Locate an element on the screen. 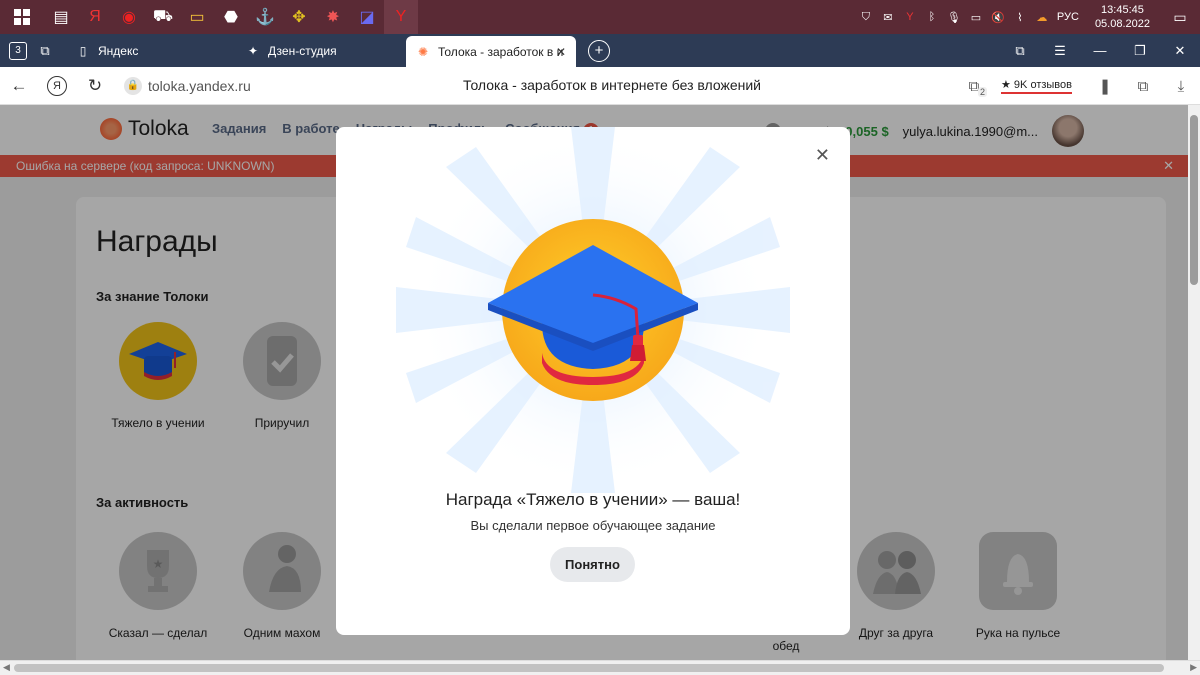  tab-label: Толока - заработок в и is located at coordinates (501, 51).